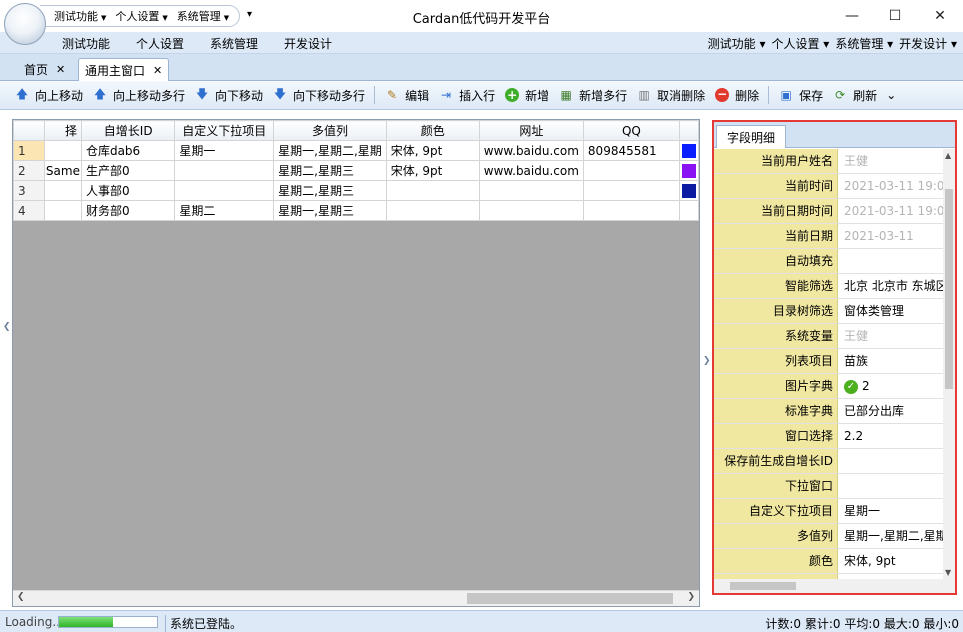 The image size is (963, 632). I want to click on add-multi-button: ▦ 新增多行, so click(592, 95).